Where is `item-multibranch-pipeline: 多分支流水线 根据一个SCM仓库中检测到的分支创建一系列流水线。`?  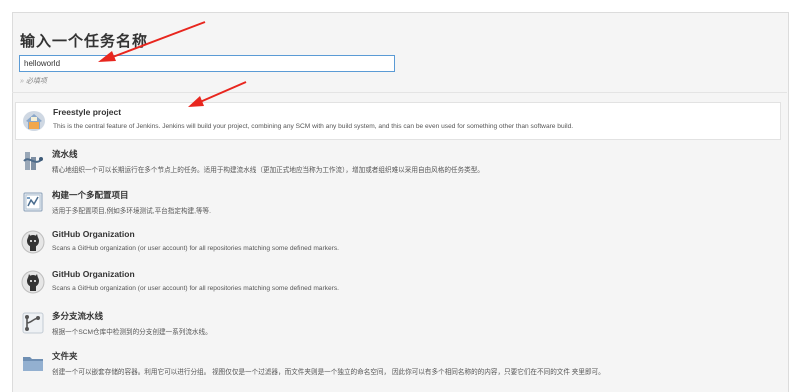
item-multibranch-pipeline: 多分支流水线 根据一个SCM仓库中检测到的分支创建一系列流水线。 is located at coordinates (398, 325).